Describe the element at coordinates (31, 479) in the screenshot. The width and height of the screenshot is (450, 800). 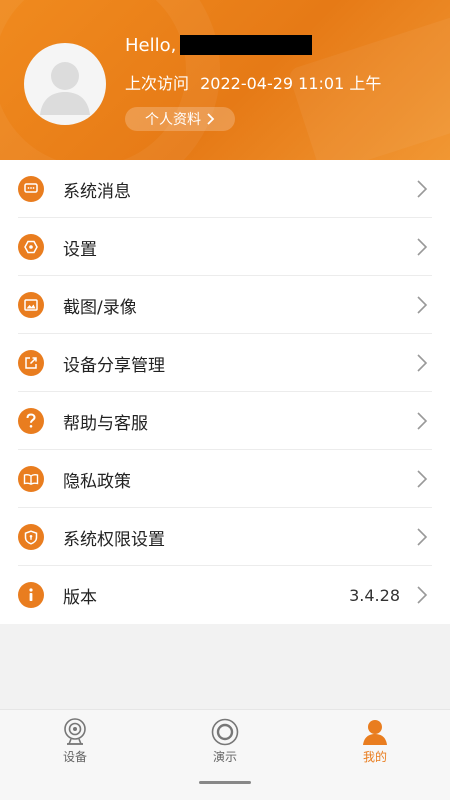
I see `book-icon` at that location.